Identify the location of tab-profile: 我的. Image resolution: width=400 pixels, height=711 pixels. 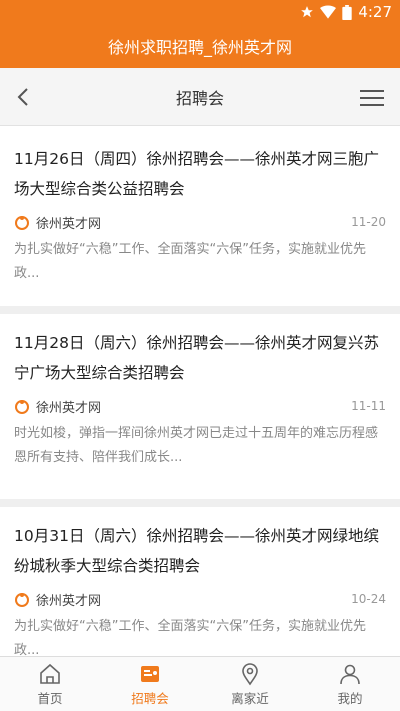
(350, 684).